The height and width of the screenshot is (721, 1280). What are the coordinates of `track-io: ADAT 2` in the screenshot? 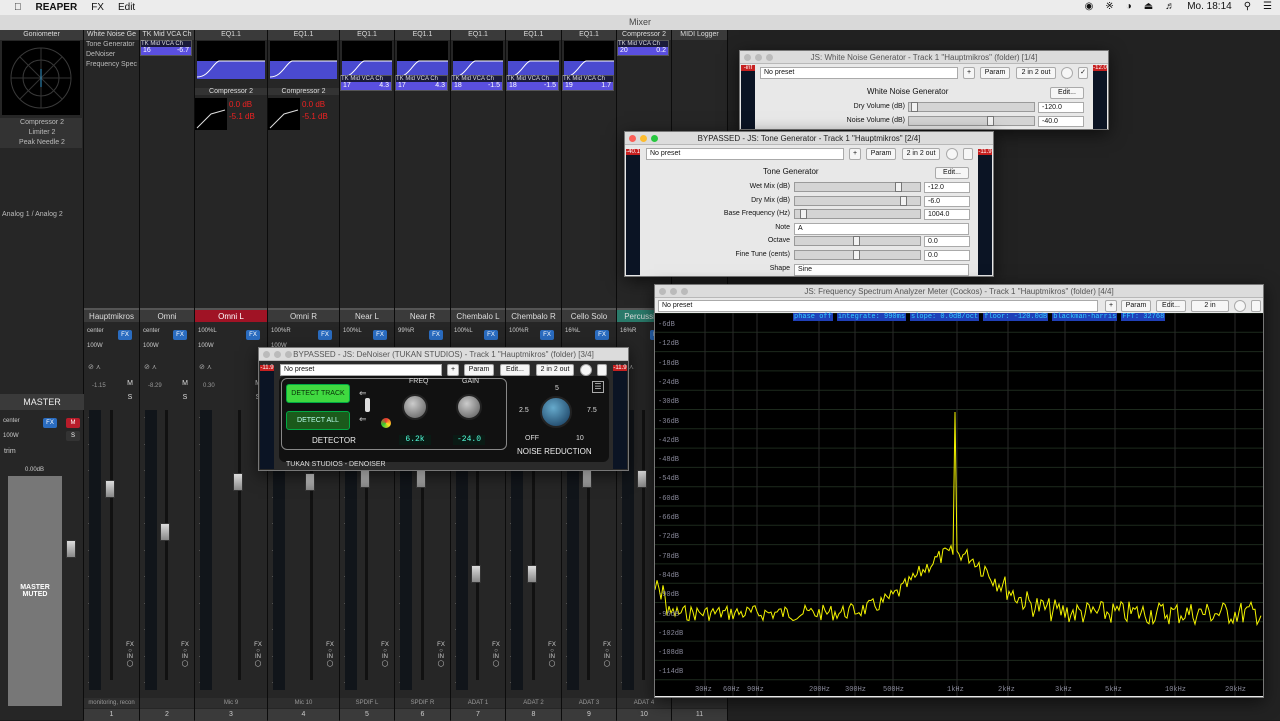 It's located at (533, 703).